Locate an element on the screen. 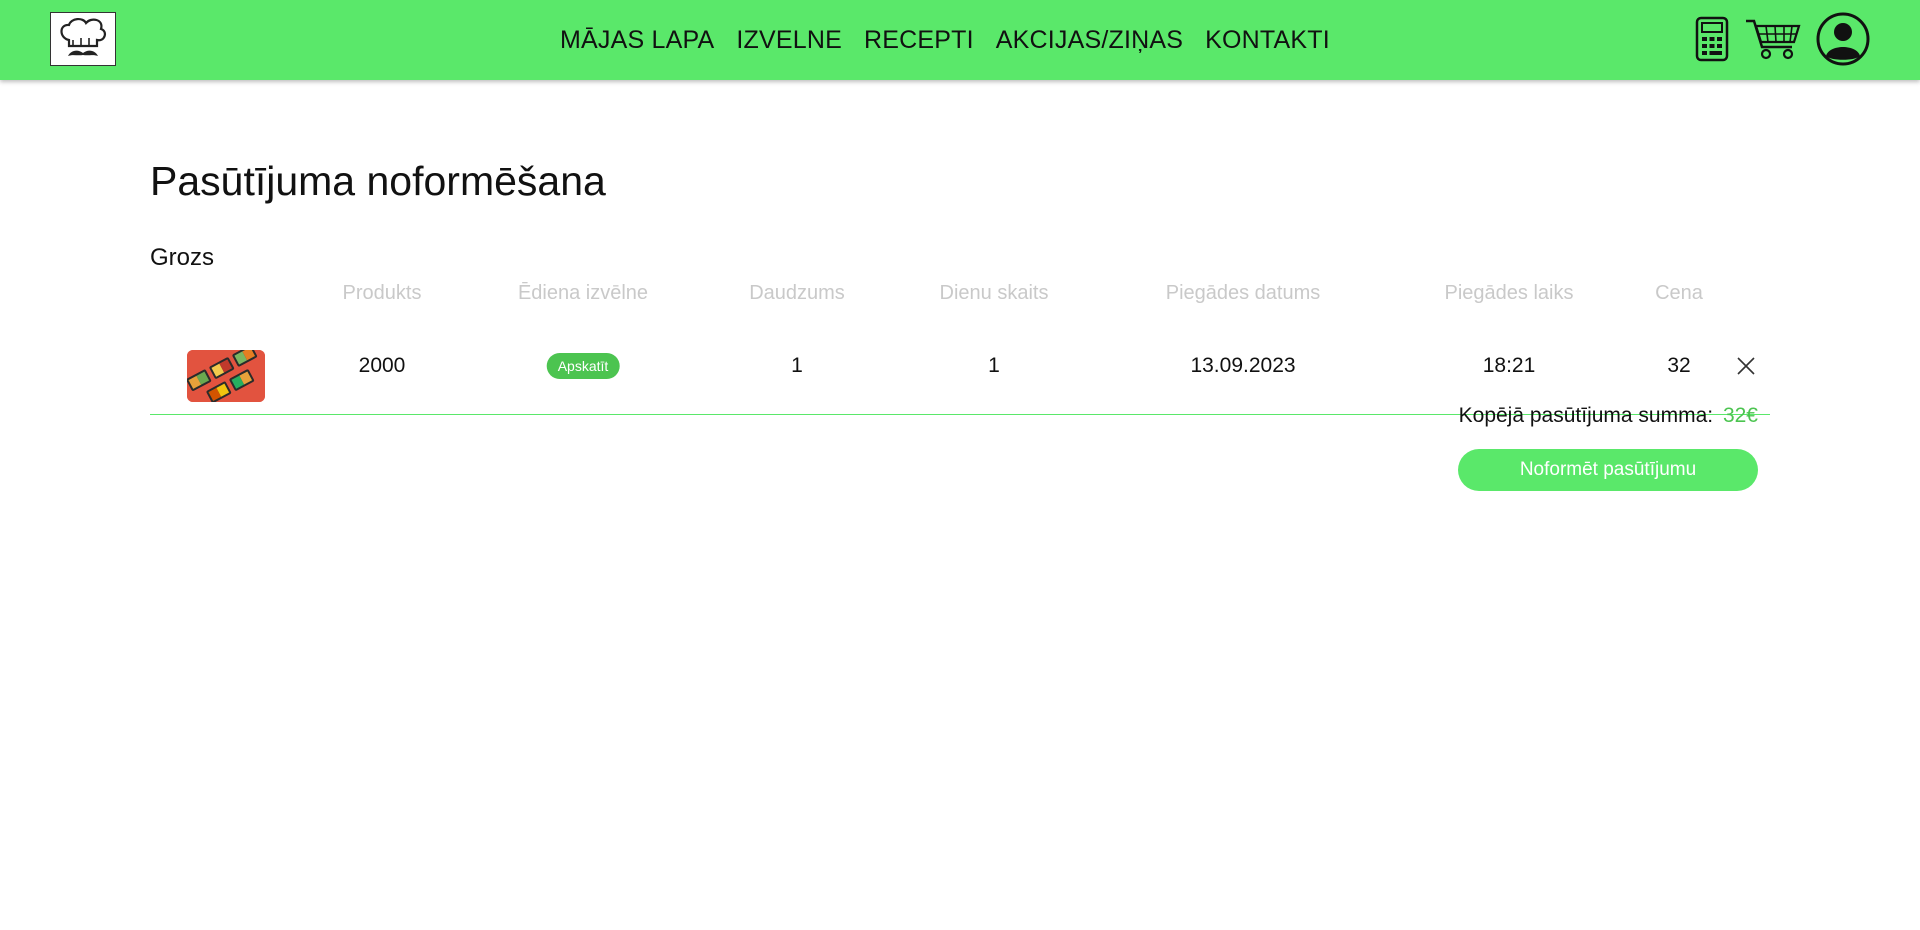  user-icon is located at coordinates (1843, 39).